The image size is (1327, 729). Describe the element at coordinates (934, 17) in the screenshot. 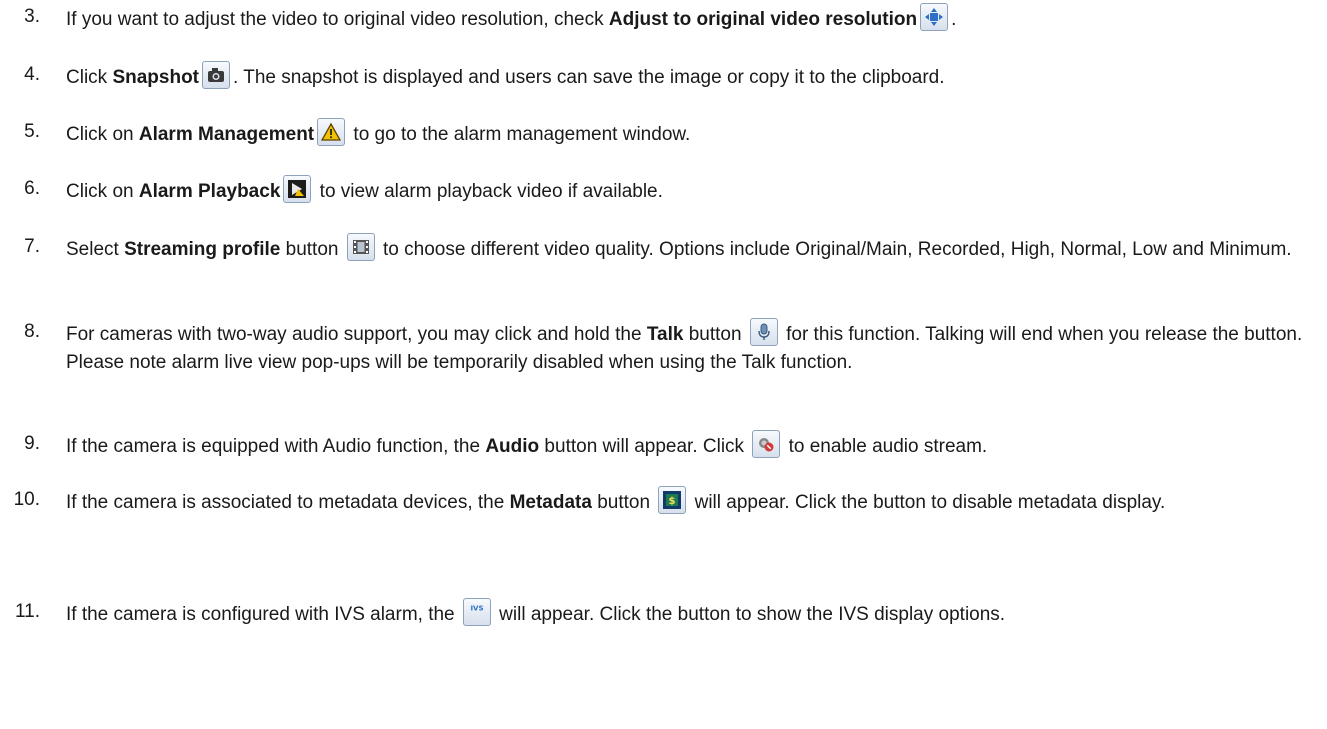

I see `adjust-resolution-icon` at that location.